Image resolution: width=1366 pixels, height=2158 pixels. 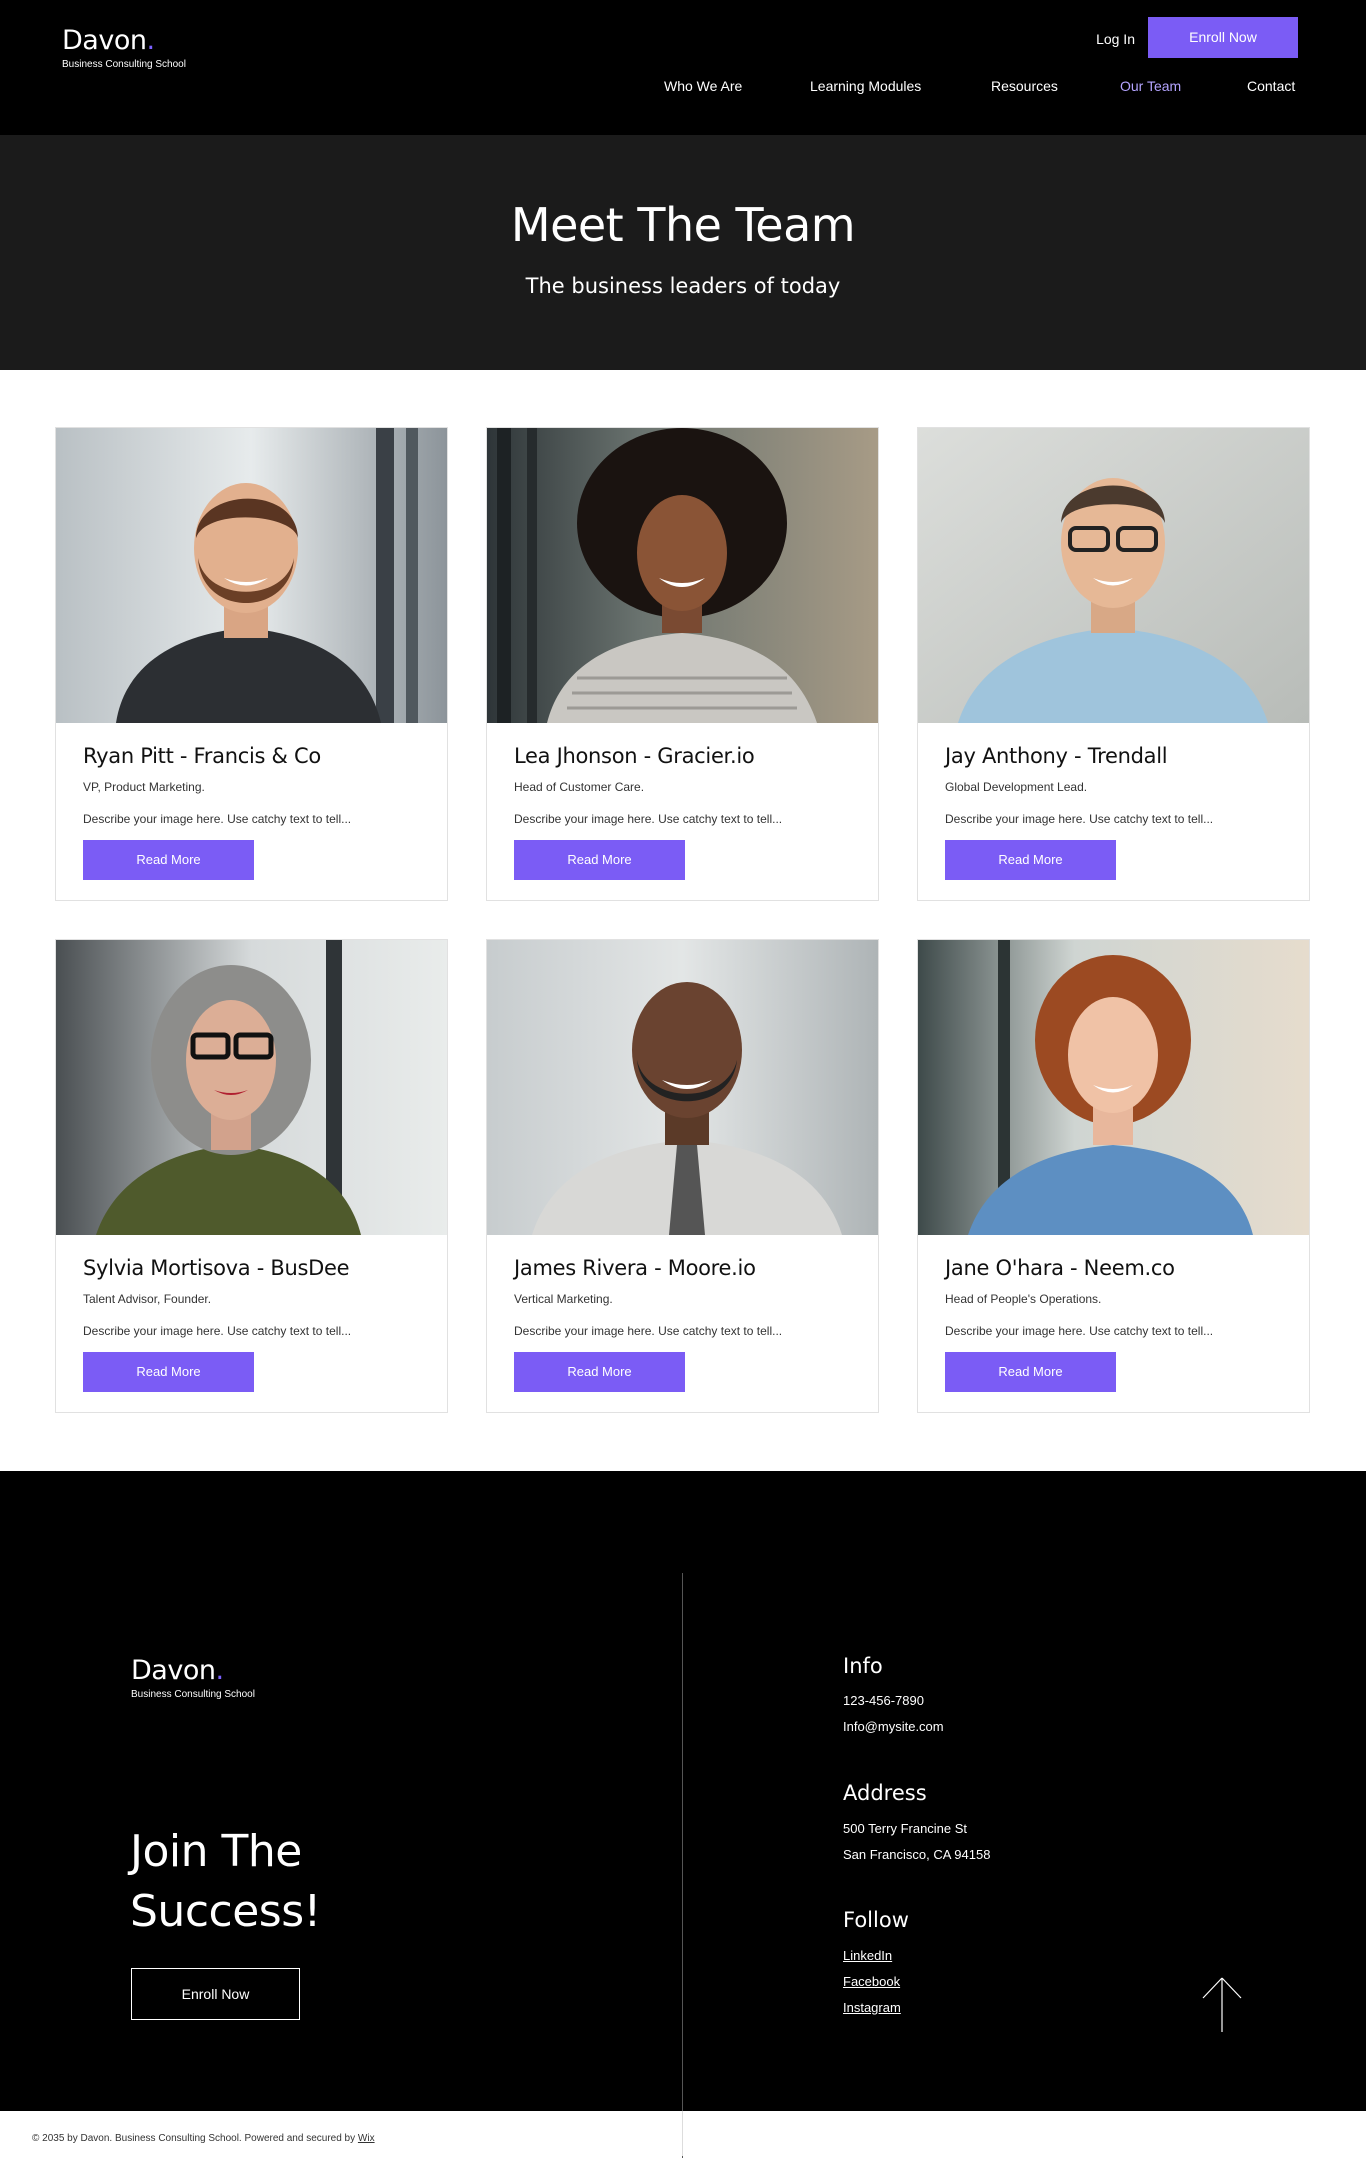 I want to click on bottom-divider, so click(x=682, y=2133).